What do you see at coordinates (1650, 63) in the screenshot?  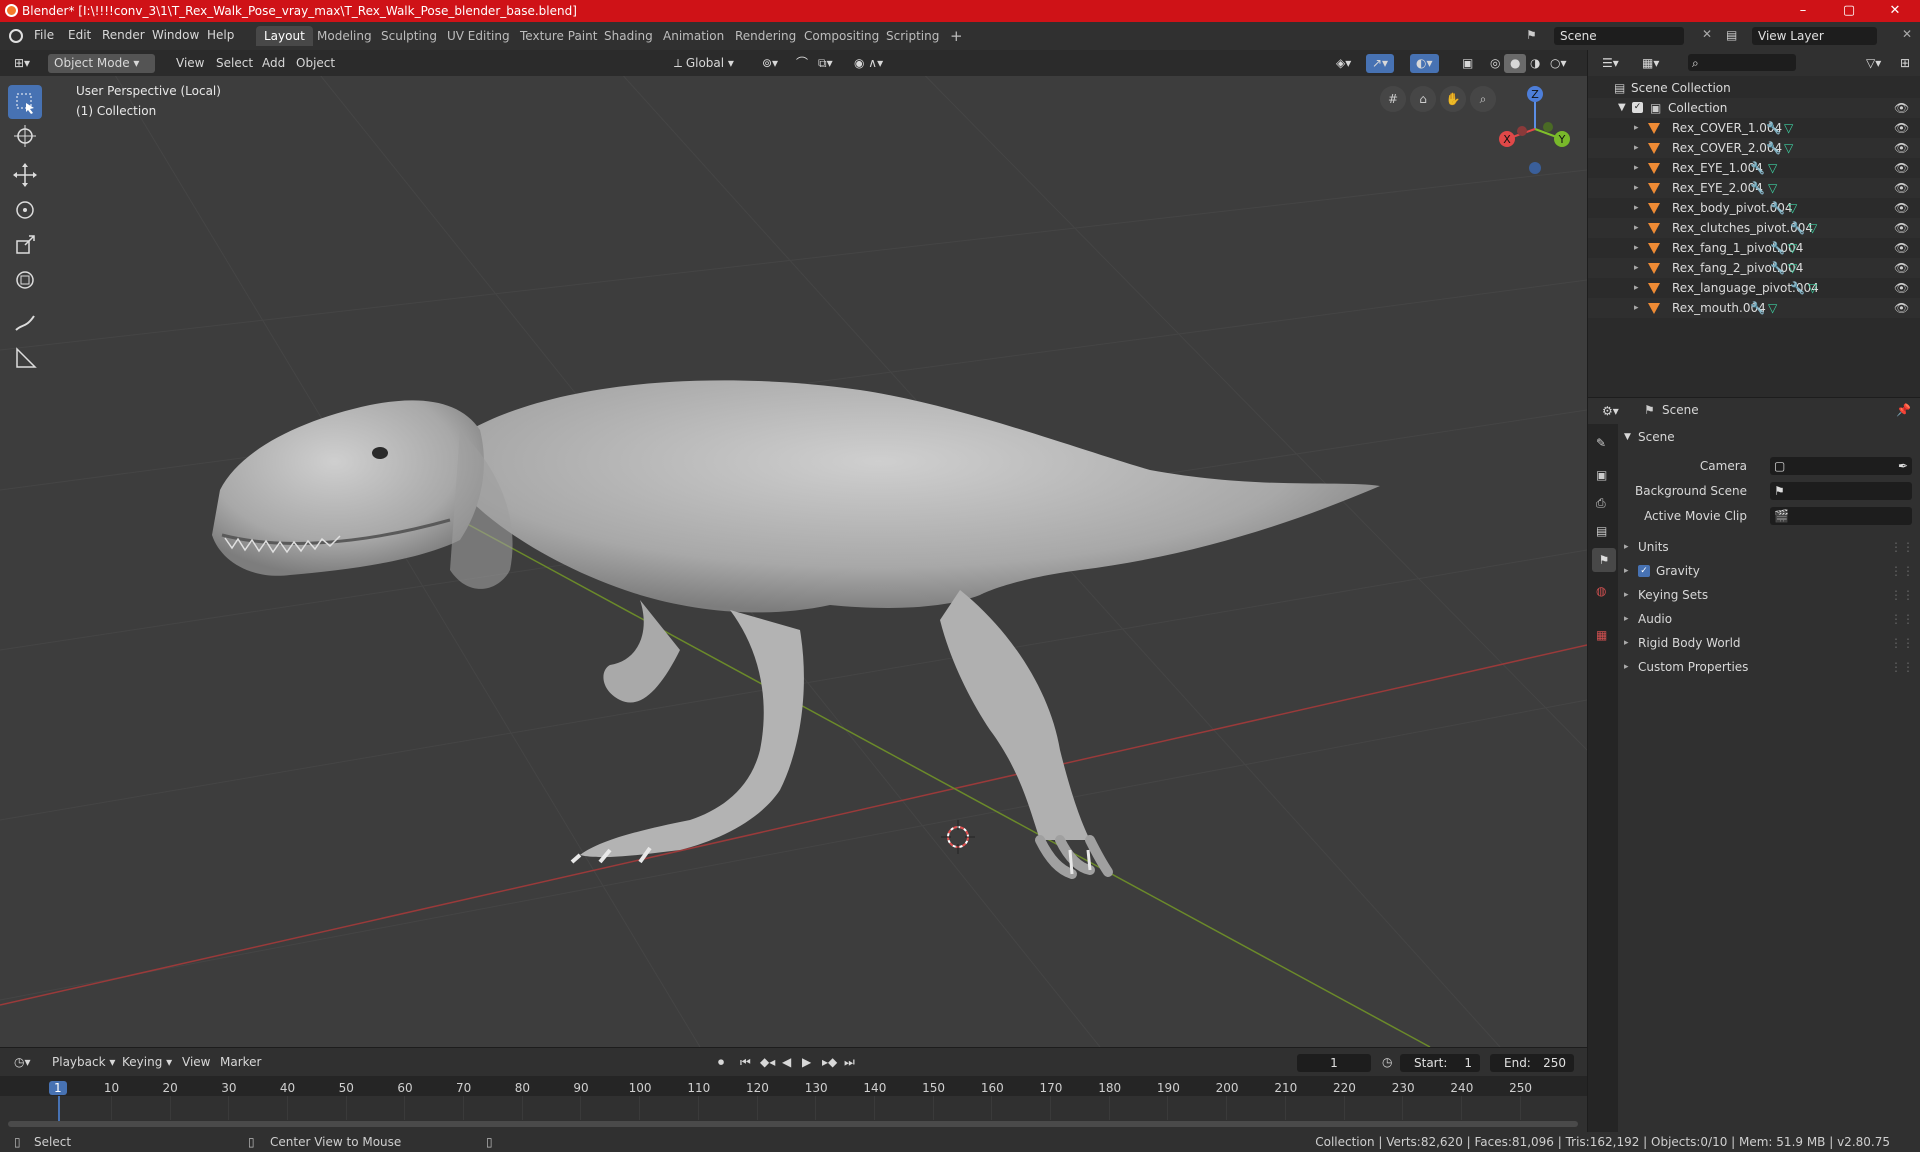 I see `display-mode-icon: ▦▾` at bounding box center [1650, 63].